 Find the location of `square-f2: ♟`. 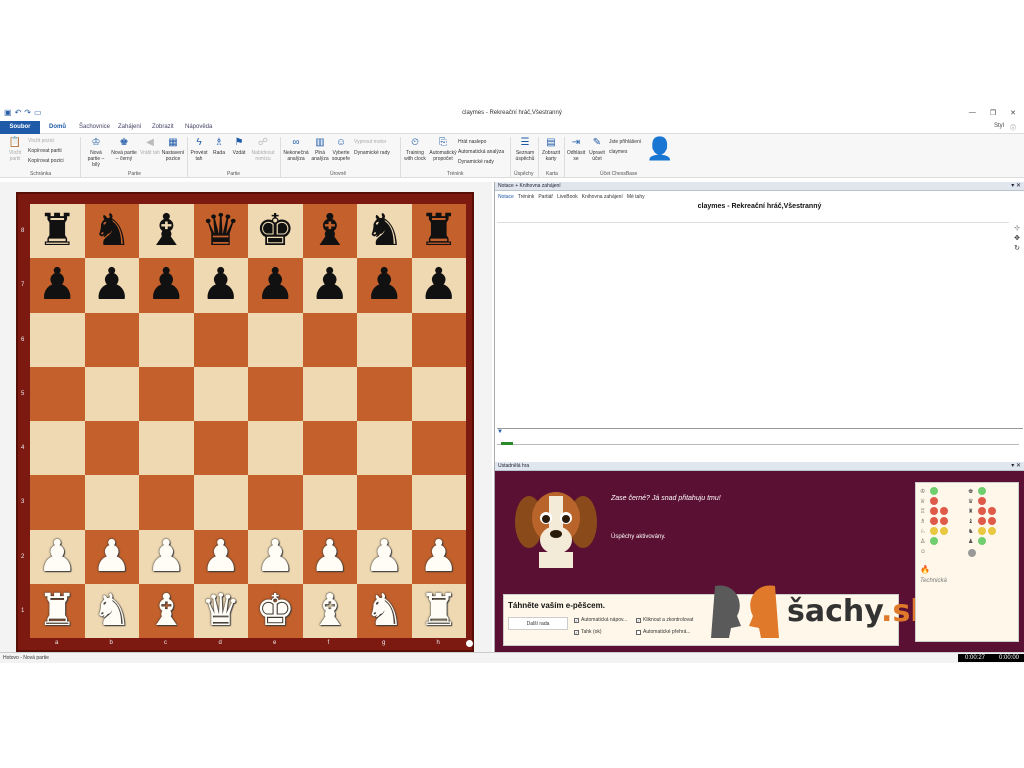

square-f2: ♟ is located at coordinates (329, 556).